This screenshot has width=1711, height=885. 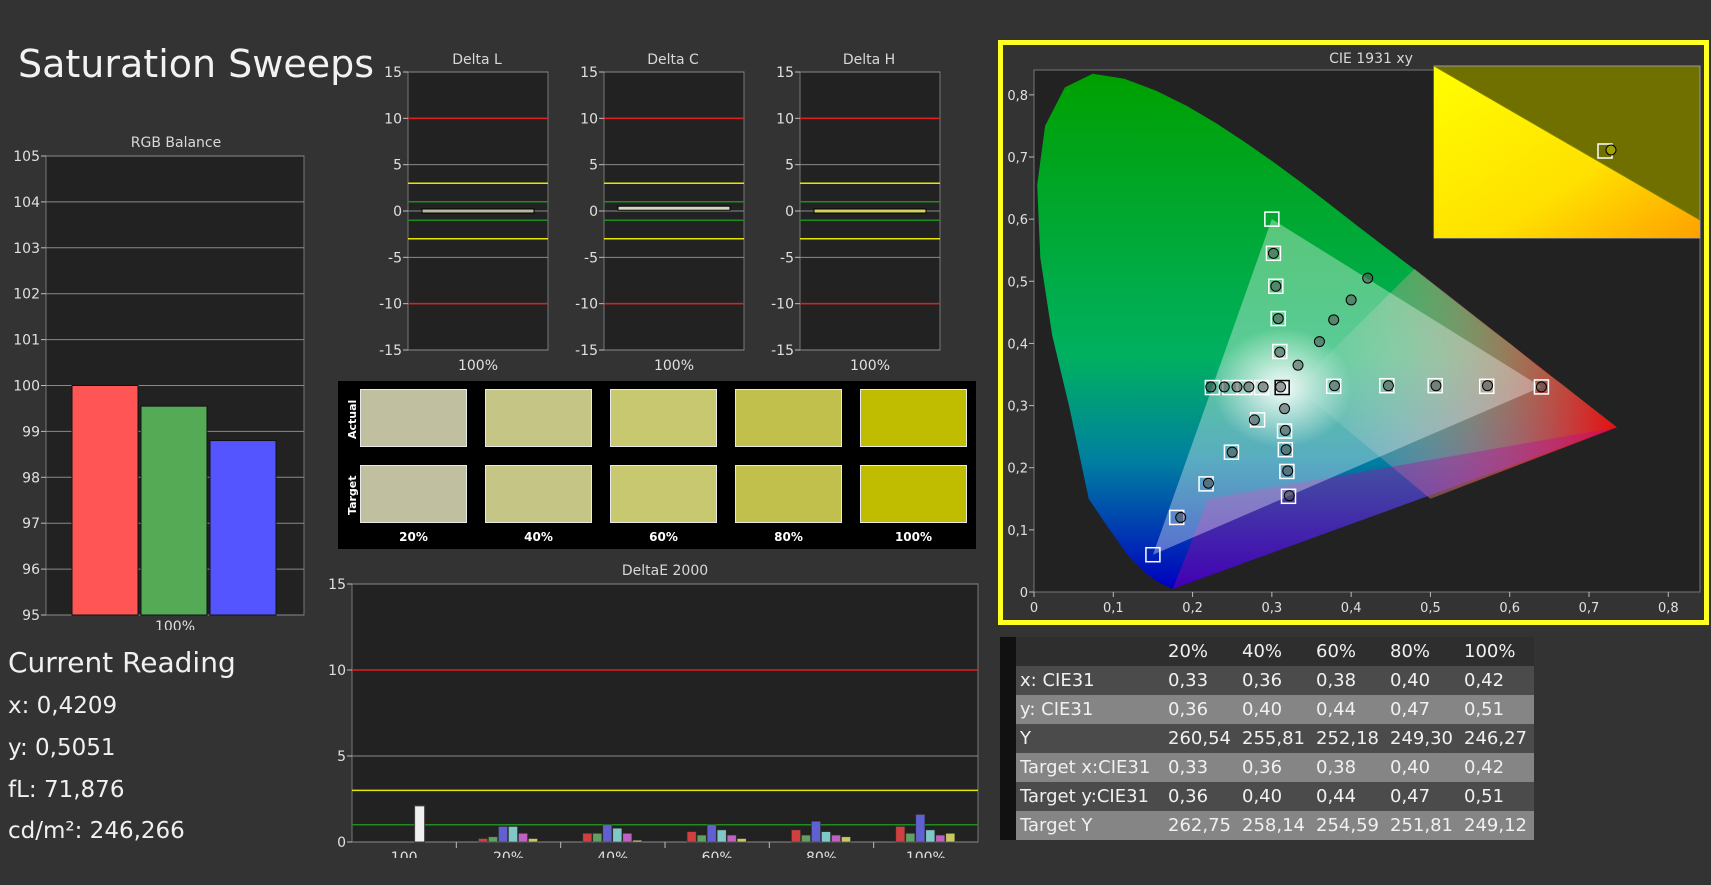 What do you see at coordinates (1349, 825) in the screenshot?
I see `table-cell: 254,59` at bounding box center [1349, 825].